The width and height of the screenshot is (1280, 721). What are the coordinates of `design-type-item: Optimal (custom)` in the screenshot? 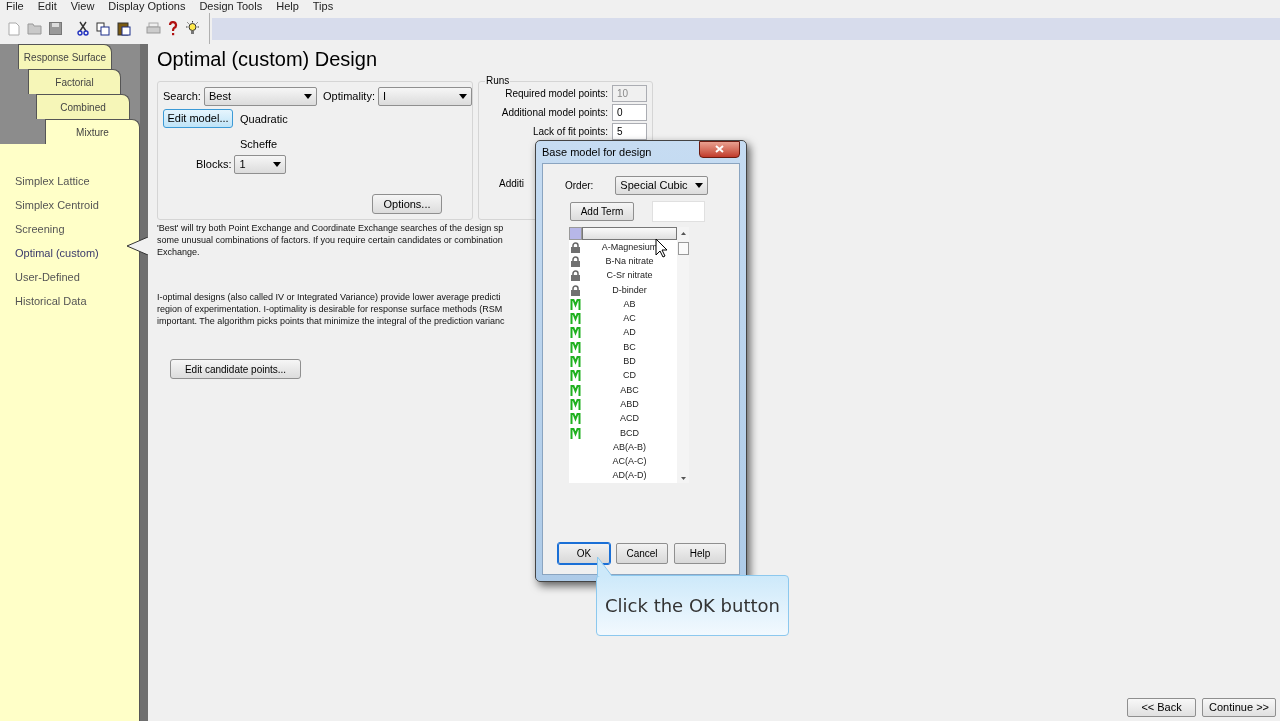 It's located at (57, 253).